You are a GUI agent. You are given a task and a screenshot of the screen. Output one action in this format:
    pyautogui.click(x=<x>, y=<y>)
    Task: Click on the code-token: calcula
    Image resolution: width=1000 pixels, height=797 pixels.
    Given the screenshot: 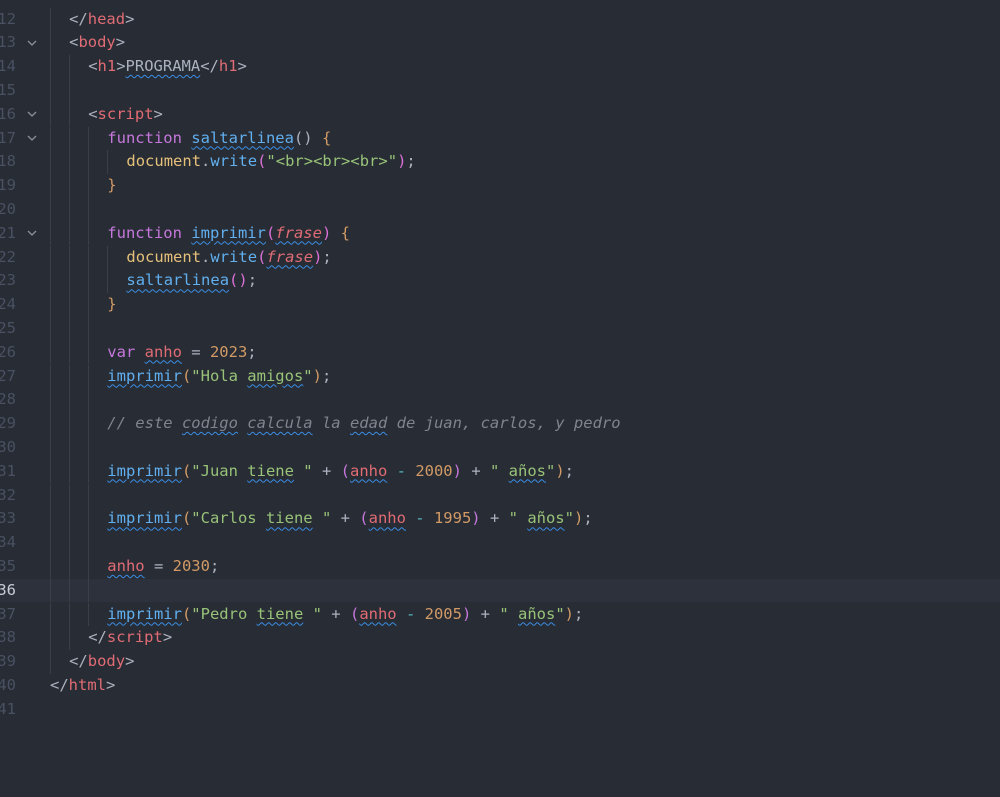 What is the action you would take?
    pyautogui.click(x=280, y=423)
    